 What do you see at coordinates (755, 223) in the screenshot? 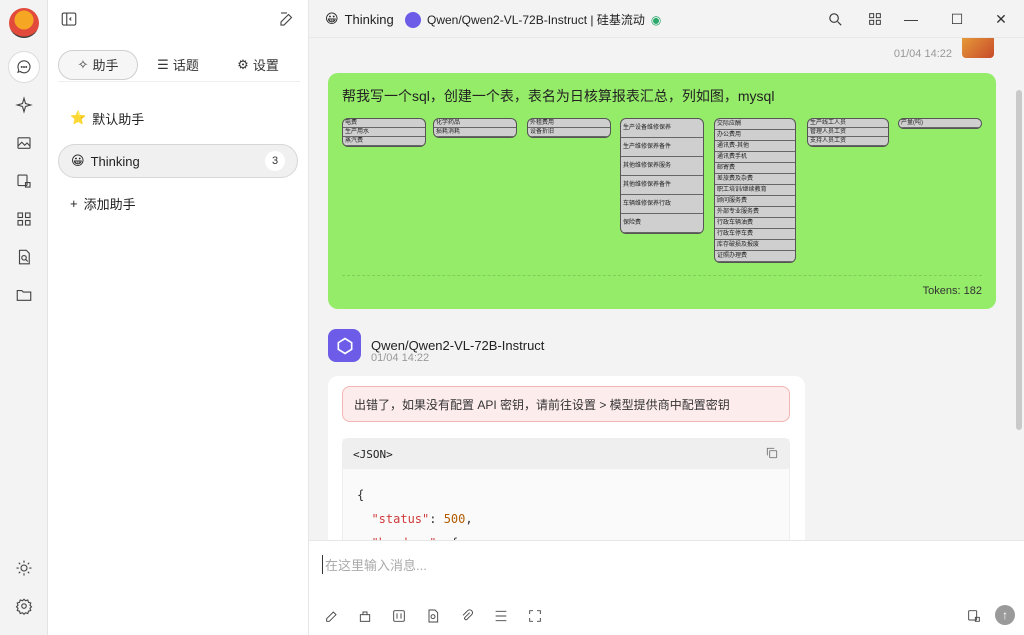
I see `image-table-cell: 行政车辆油费` at bounding box center [755, 223].